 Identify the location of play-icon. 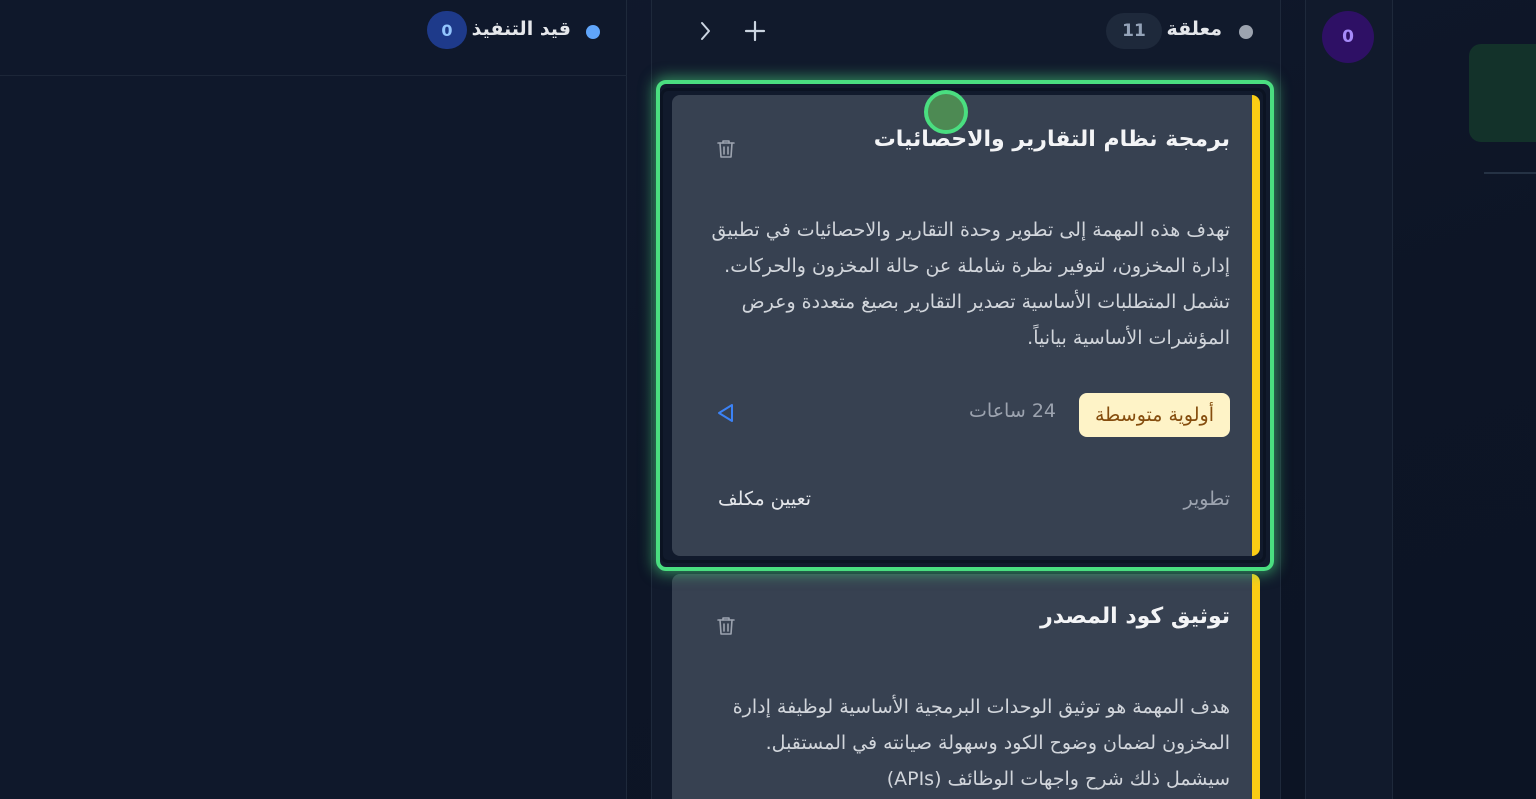
(725, 413).